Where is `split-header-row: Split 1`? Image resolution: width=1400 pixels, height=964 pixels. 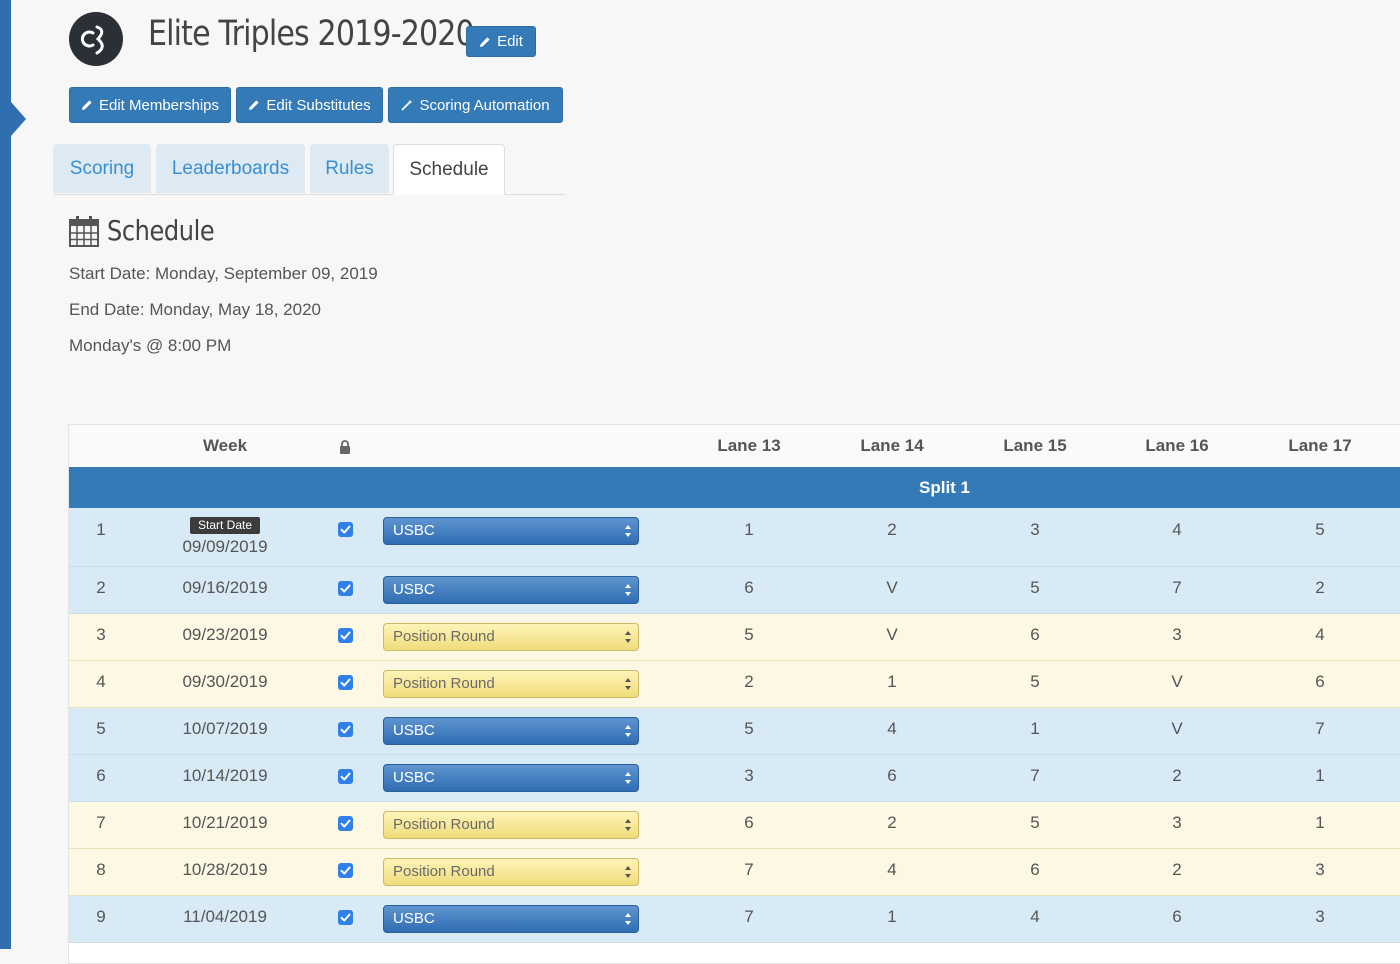 split-header-row: Split 1 is located at coordinates (734, 487).